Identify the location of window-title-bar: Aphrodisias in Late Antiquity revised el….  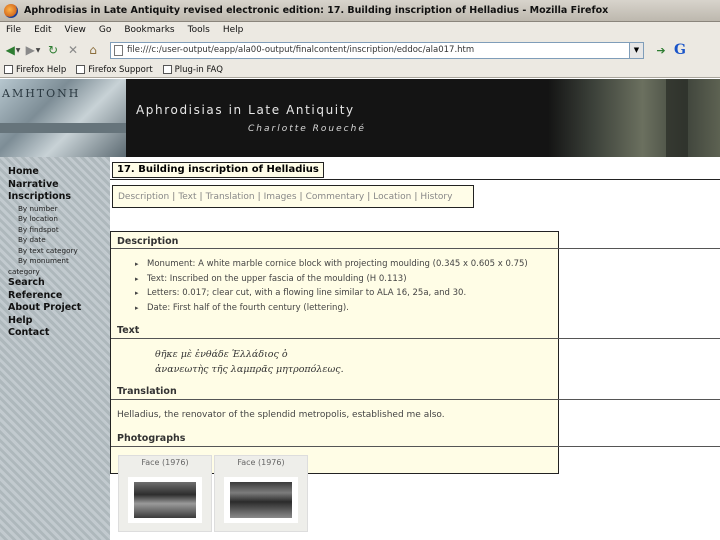
(360, 11).